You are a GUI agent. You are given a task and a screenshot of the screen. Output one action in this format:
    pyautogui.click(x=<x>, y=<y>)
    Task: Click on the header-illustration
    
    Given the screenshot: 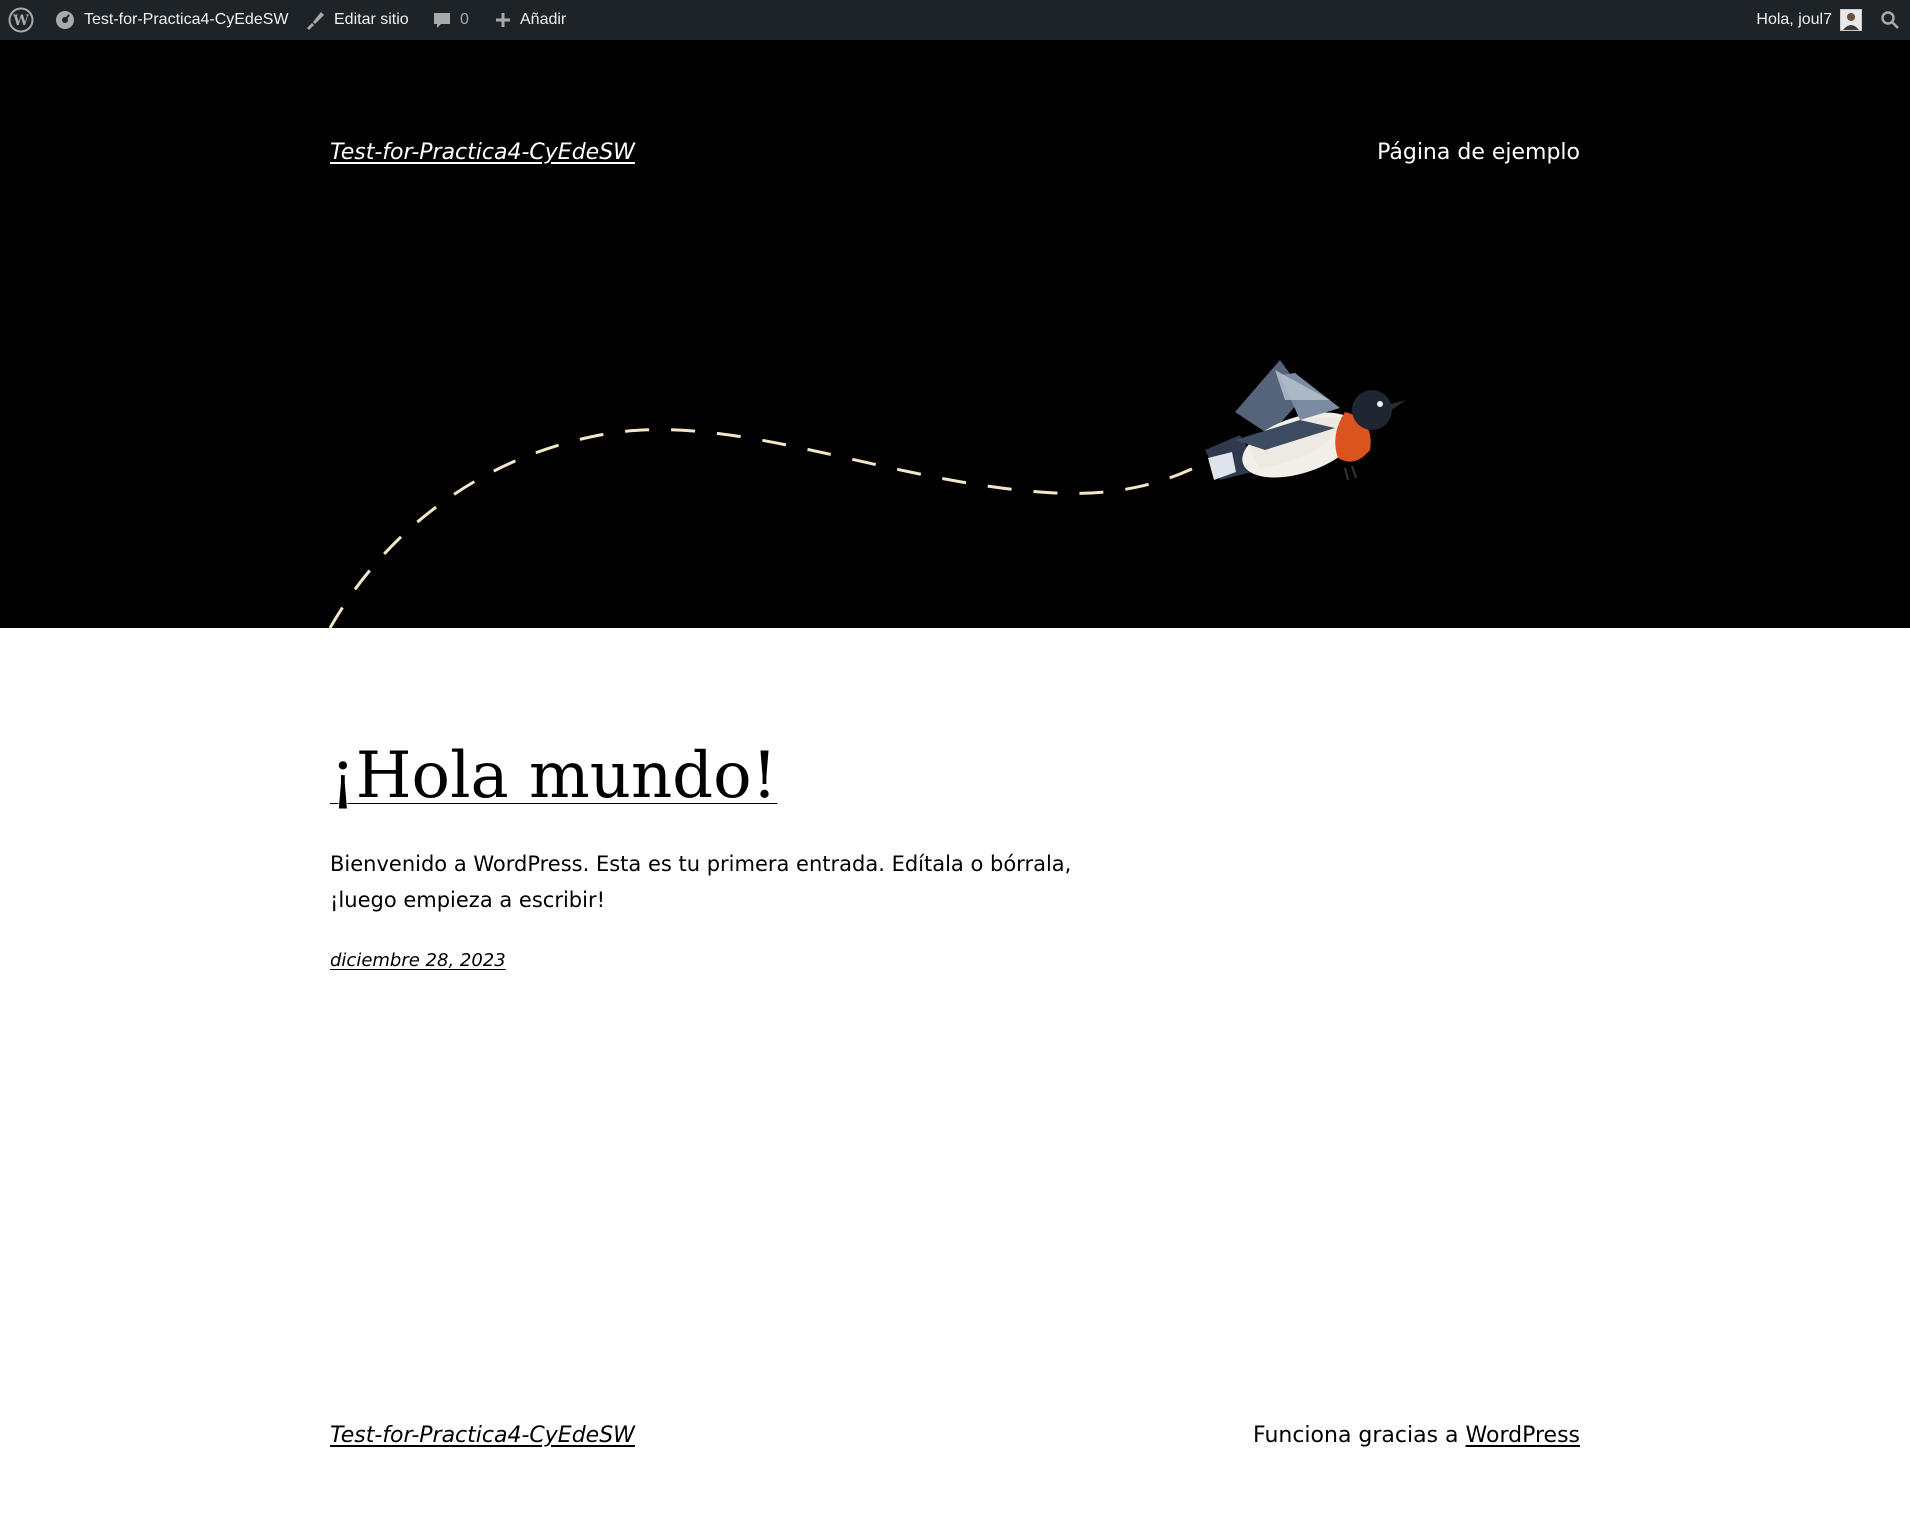 What is the action you would take?
    pyautogui.click(x=867, y=494)
    